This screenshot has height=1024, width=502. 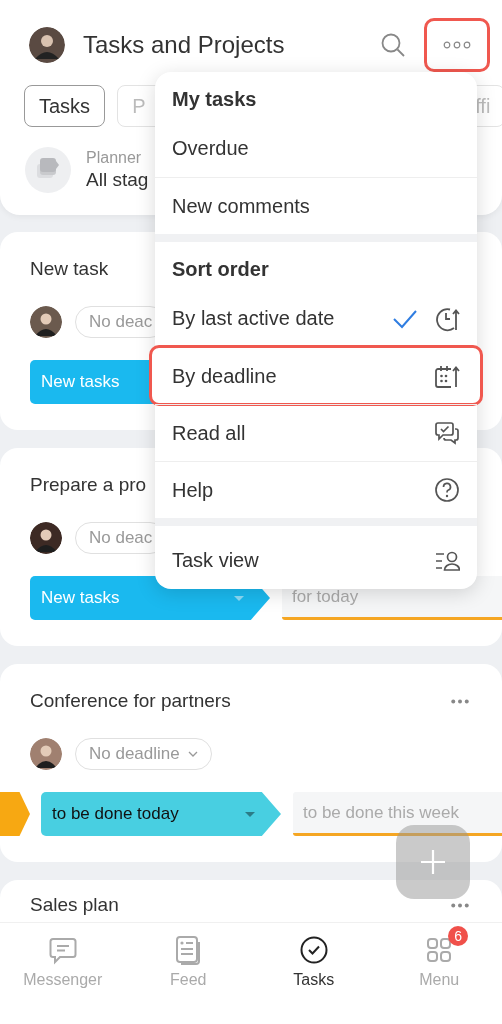 What do you see at coordinates (214, 99) in the screenshot?
I see `menu-heading: My tasks` at bounding box center [214, 99].